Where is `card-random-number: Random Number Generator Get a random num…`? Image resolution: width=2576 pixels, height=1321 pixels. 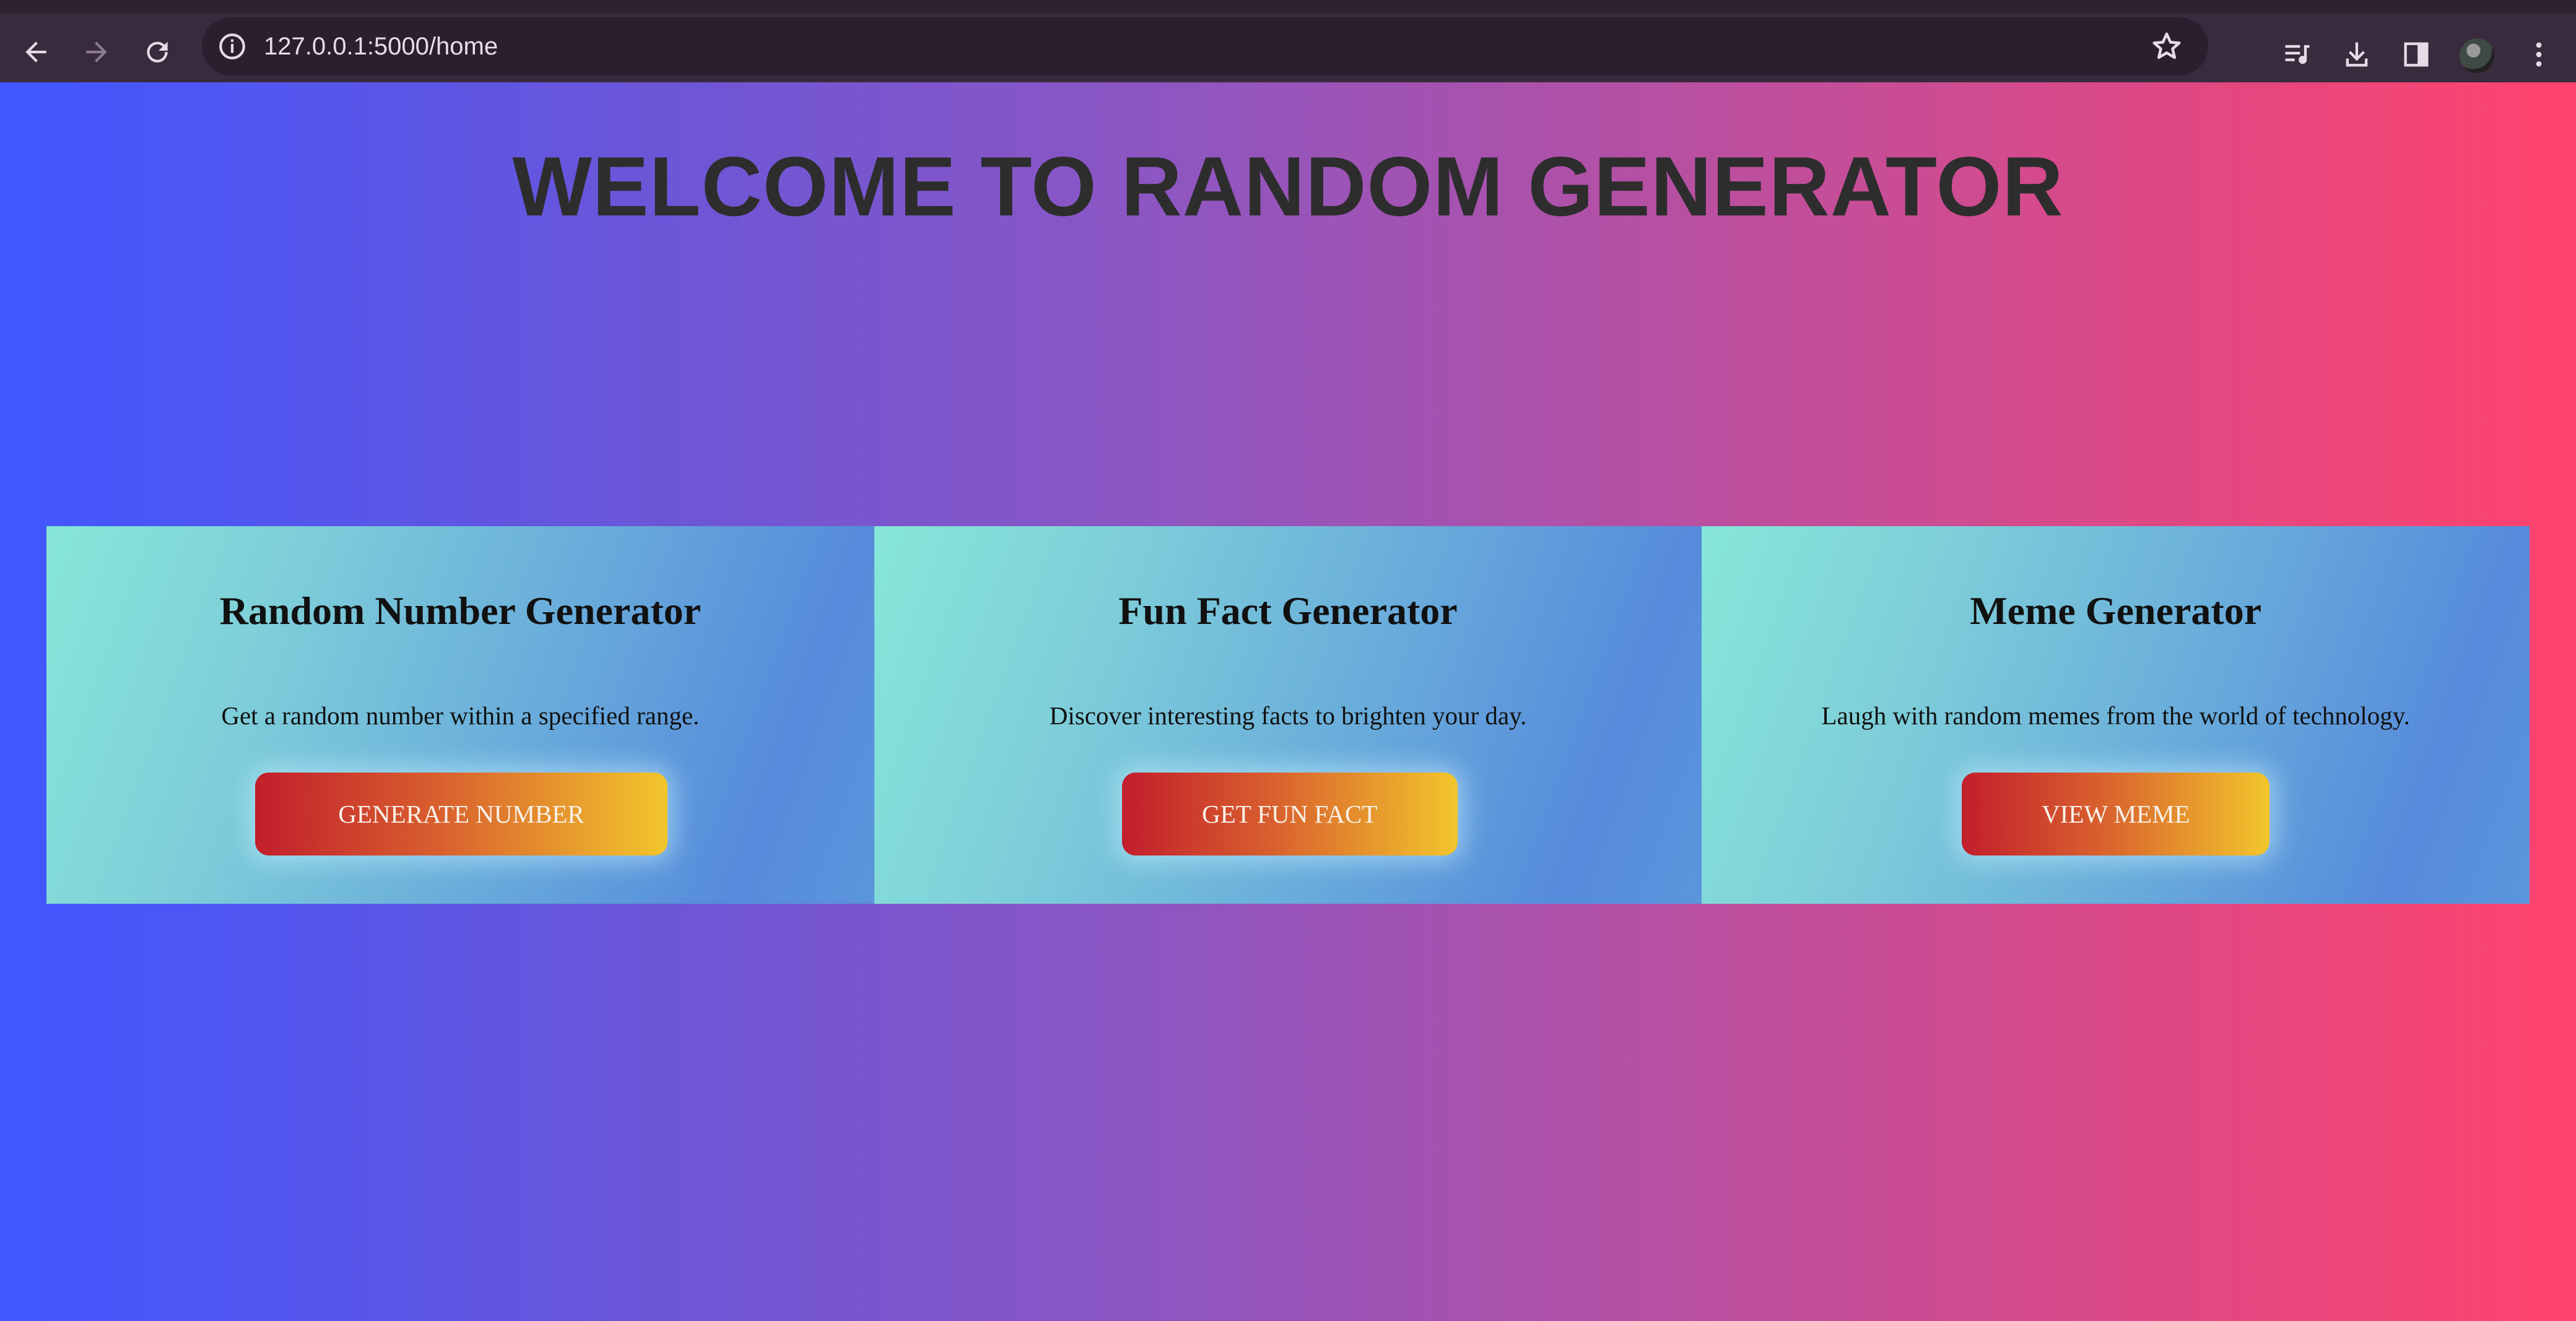
card-random-number: Random Number Generator Get a random num… is located at coordinates (460, 715).